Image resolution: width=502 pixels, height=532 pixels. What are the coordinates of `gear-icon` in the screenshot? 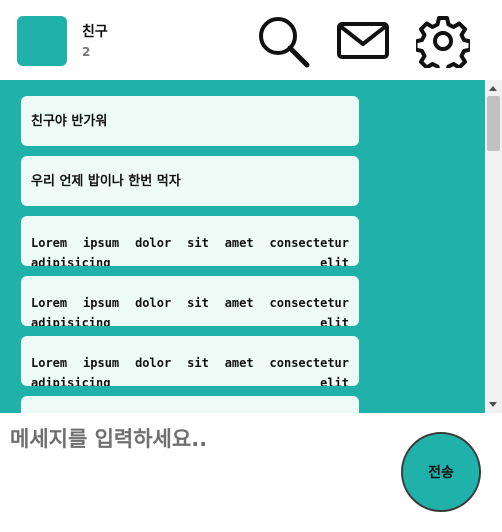 It's located at (443, 41).